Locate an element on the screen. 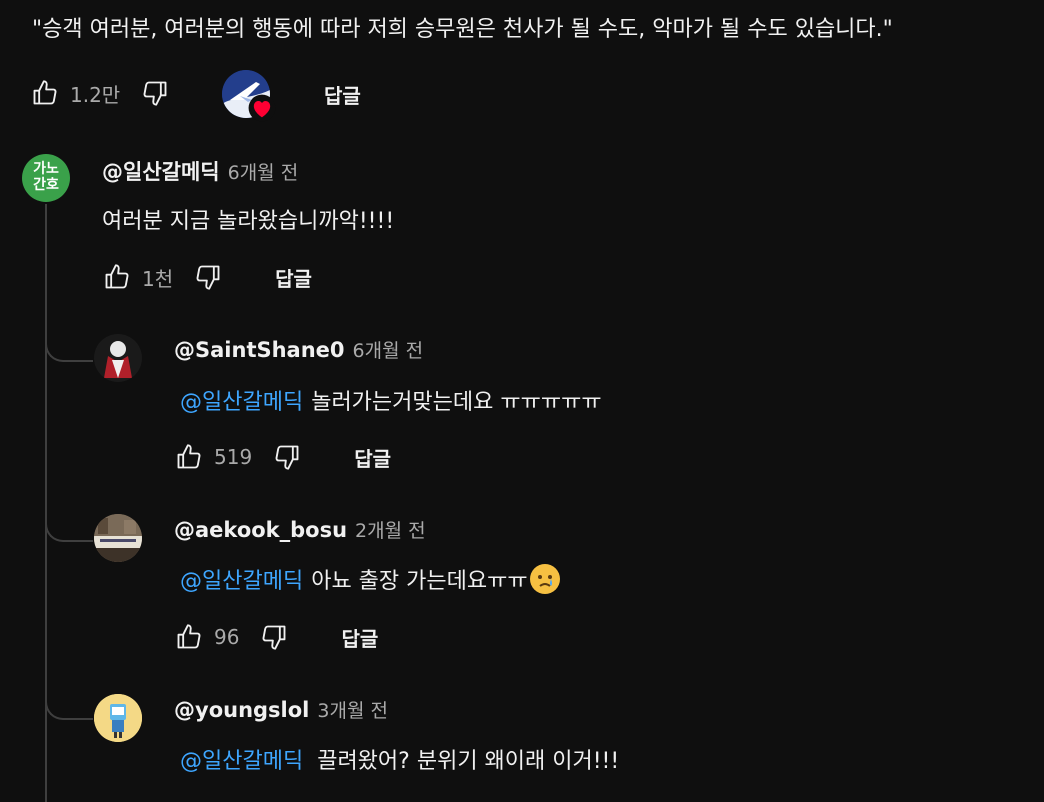 This screenshot has height=802, width=1044. comment-text: 놀러가는거맞는데요 ㅠㅠㅠㅠㅠ is located at coordinates (456, 402).